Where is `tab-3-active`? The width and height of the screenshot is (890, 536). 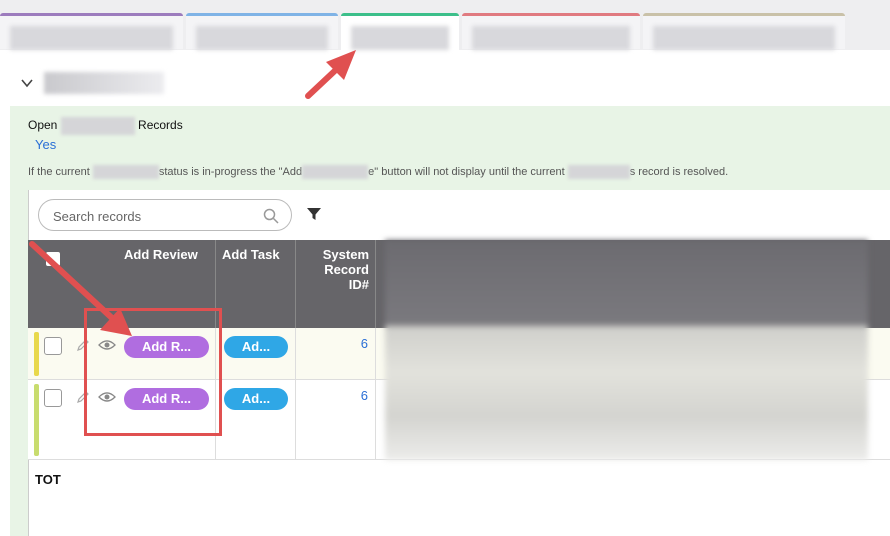
tab-3-active is located at coordinates (400, 33).